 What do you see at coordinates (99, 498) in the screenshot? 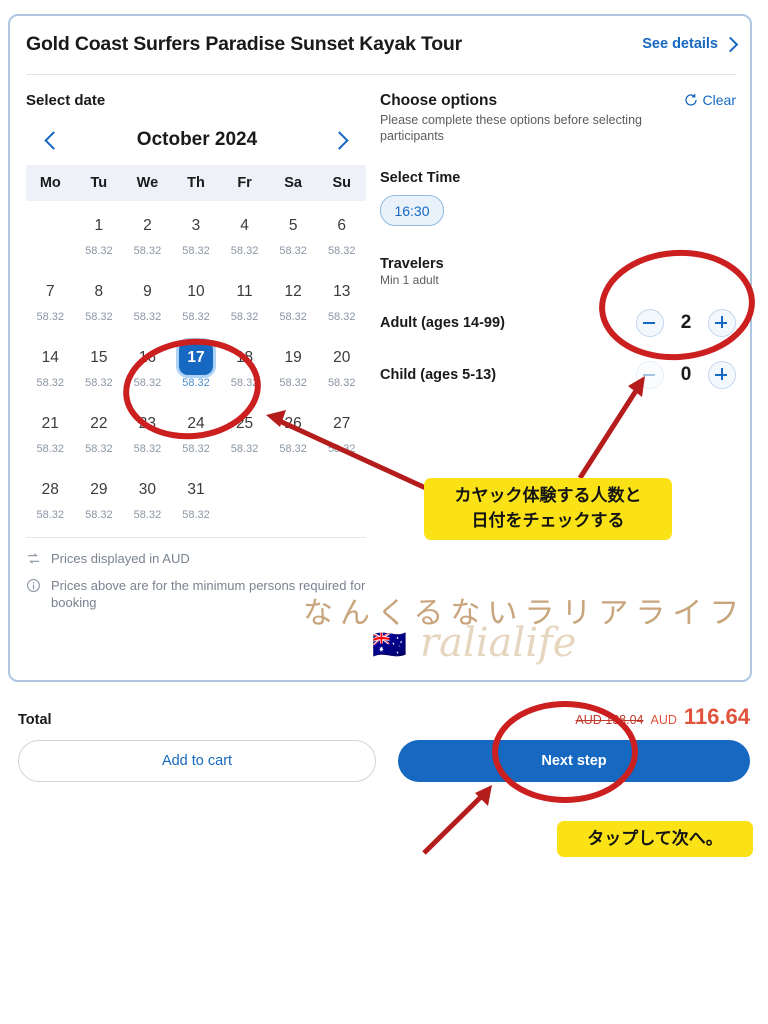
I see `calendar-cell-day: 29 58.32` at bounding box center [99, 498].